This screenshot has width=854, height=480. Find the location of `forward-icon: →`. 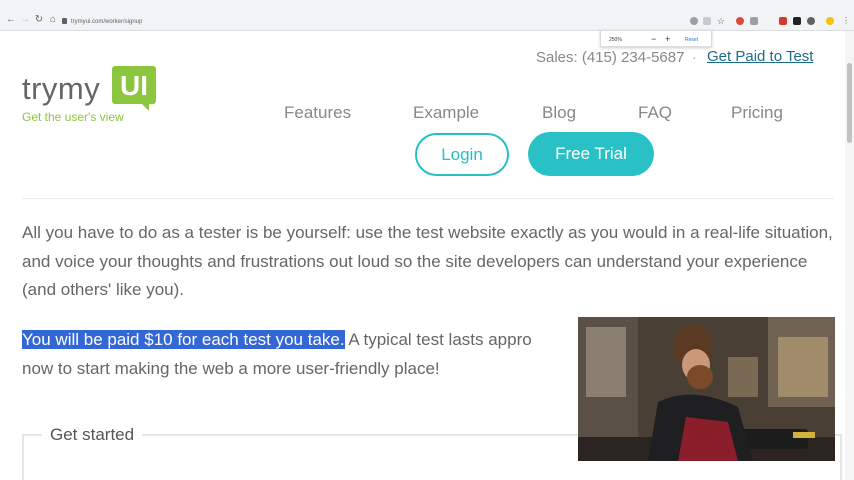

forward-icon: → is located at coordinates (25, 20).